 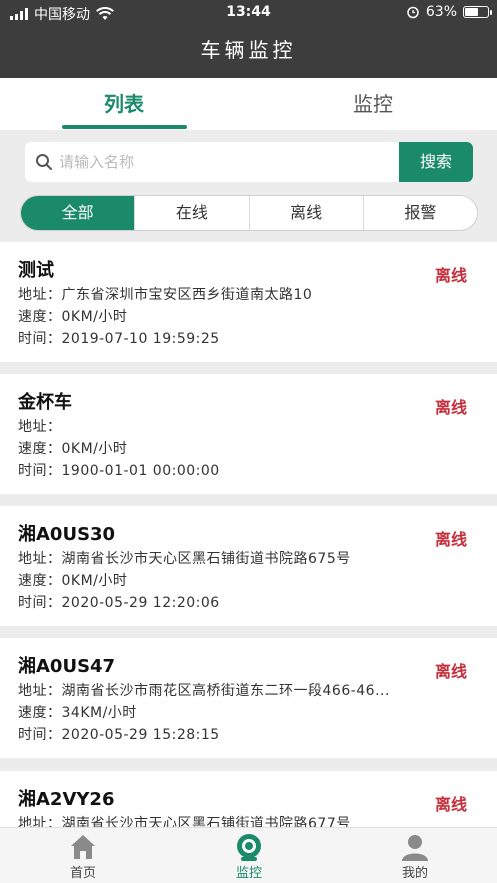 What do you see at coordinates (82, 873) in the screenshot?
I see `nav-home-label: 首页` at bounding box center [82, 873].